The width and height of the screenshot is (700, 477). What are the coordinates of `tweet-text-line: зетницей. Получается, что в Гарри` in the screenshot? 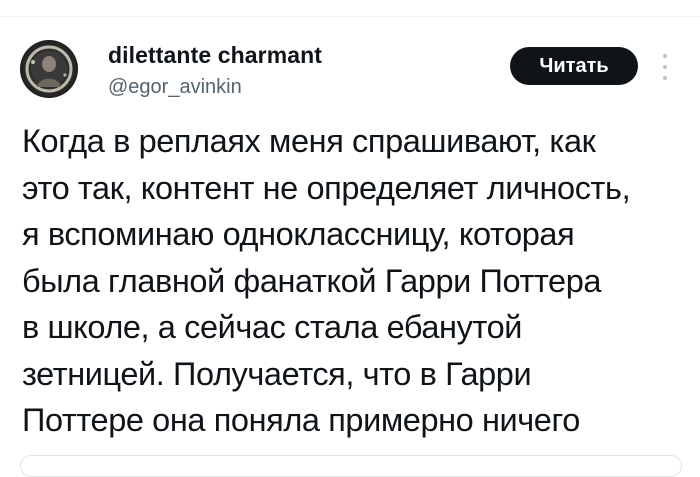 It's located at (277, 373).